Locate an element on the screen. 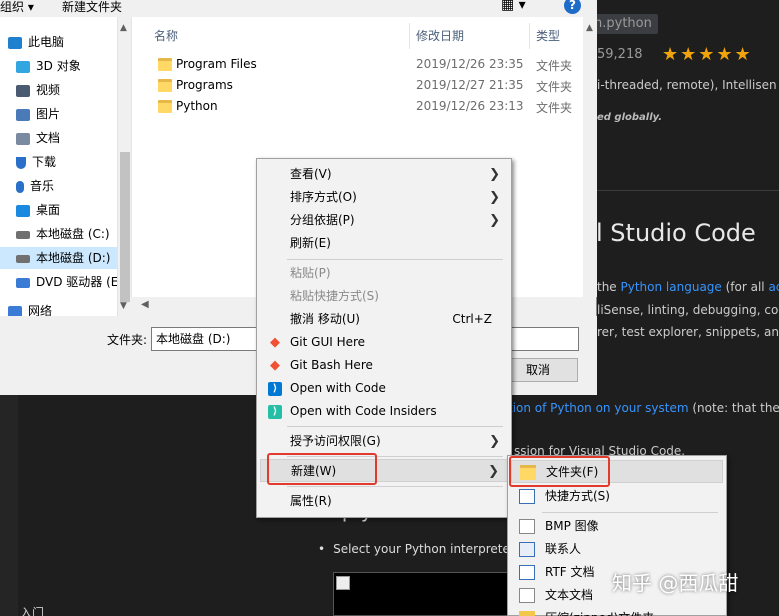 Image resolution: width=779 pixels, height=616 pixels. vscode-icon: ⟩ is located at coordinates (275, 389).